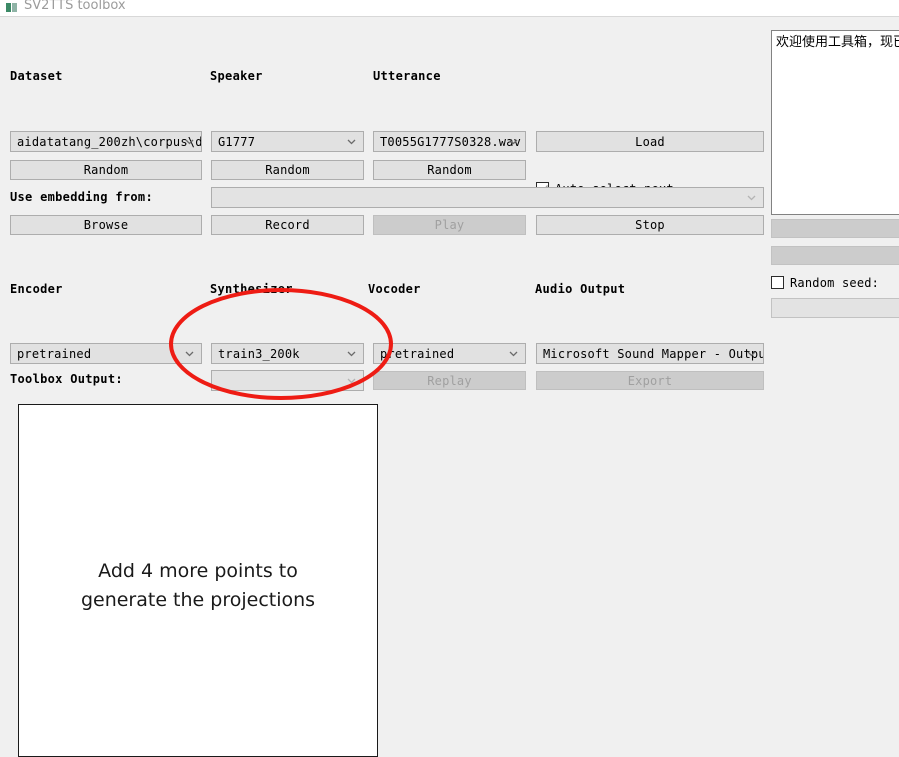  Describe the element at coordinates (653, 353) in the screenshot. I see `audio-output-combo-value: Microsoft Sound Mapper - Output` at that location.